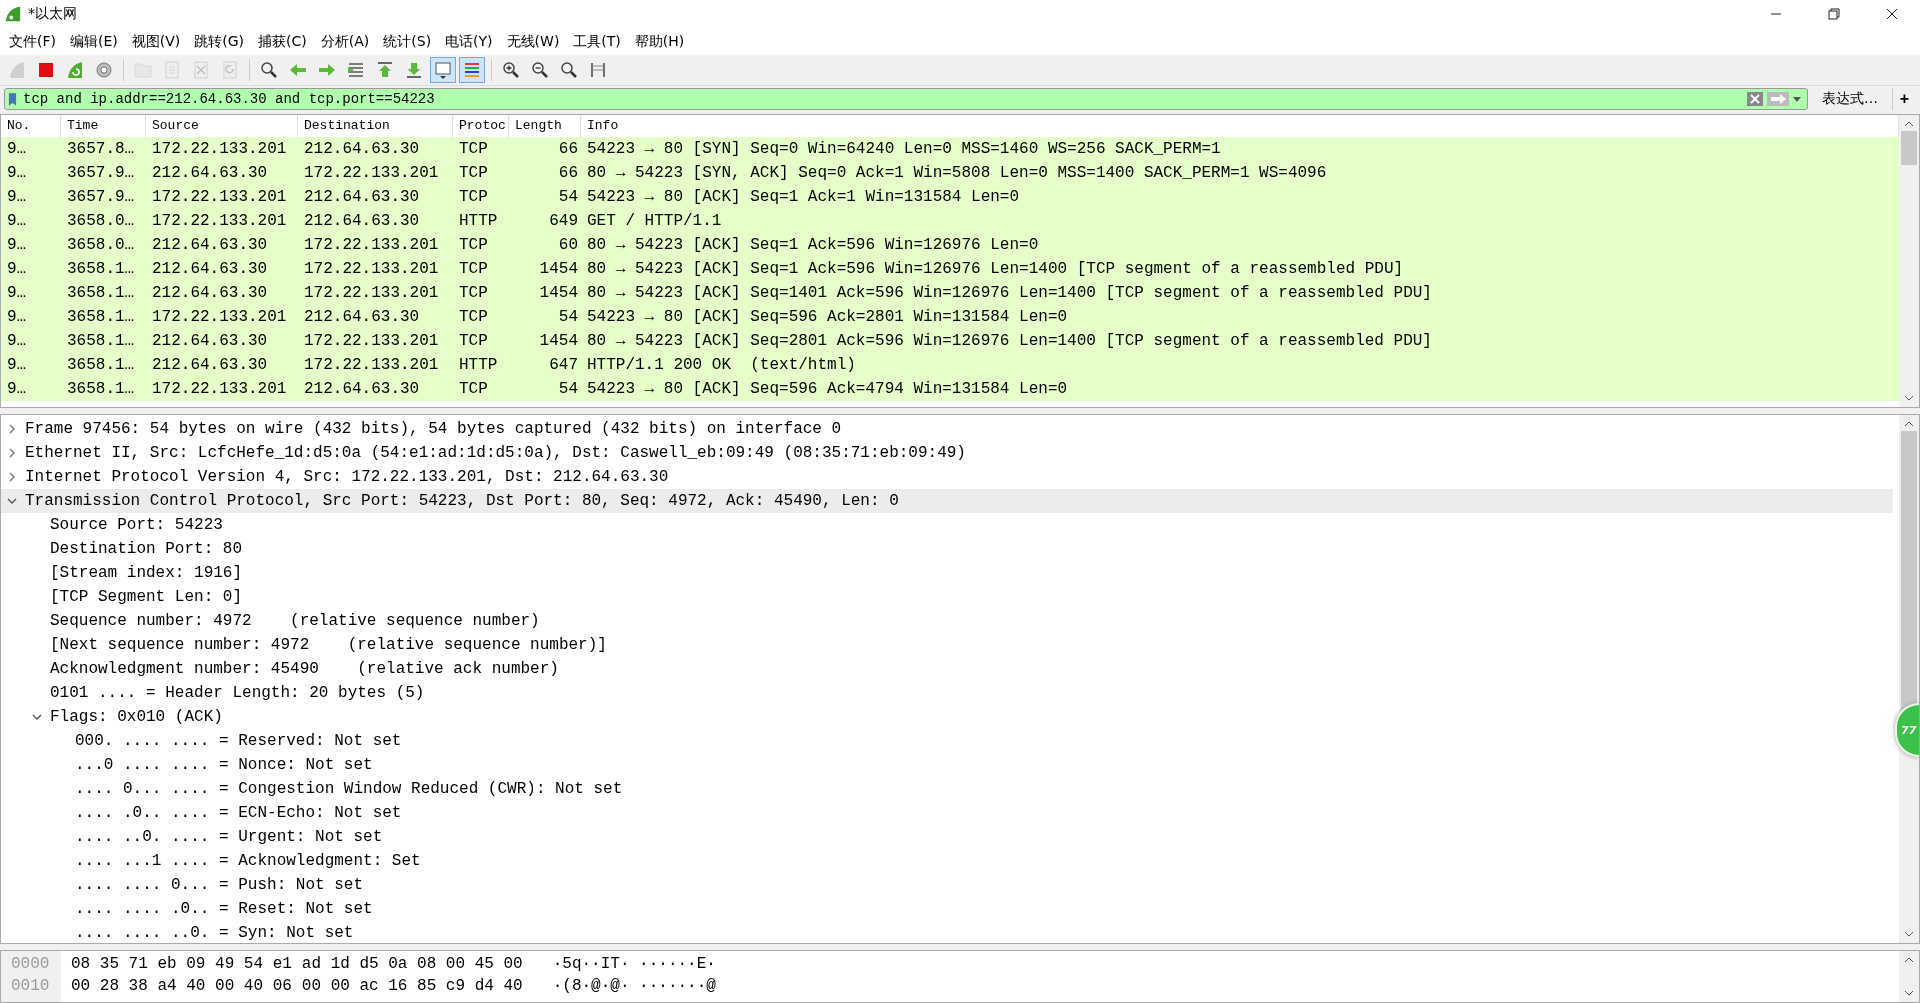 The image size is (1920, 1003). What do you see at coordinates (654, 221) in the screenshot?
I see `table-cell-text: GET / HTTP/1.1` at bounding box center [654, 221].